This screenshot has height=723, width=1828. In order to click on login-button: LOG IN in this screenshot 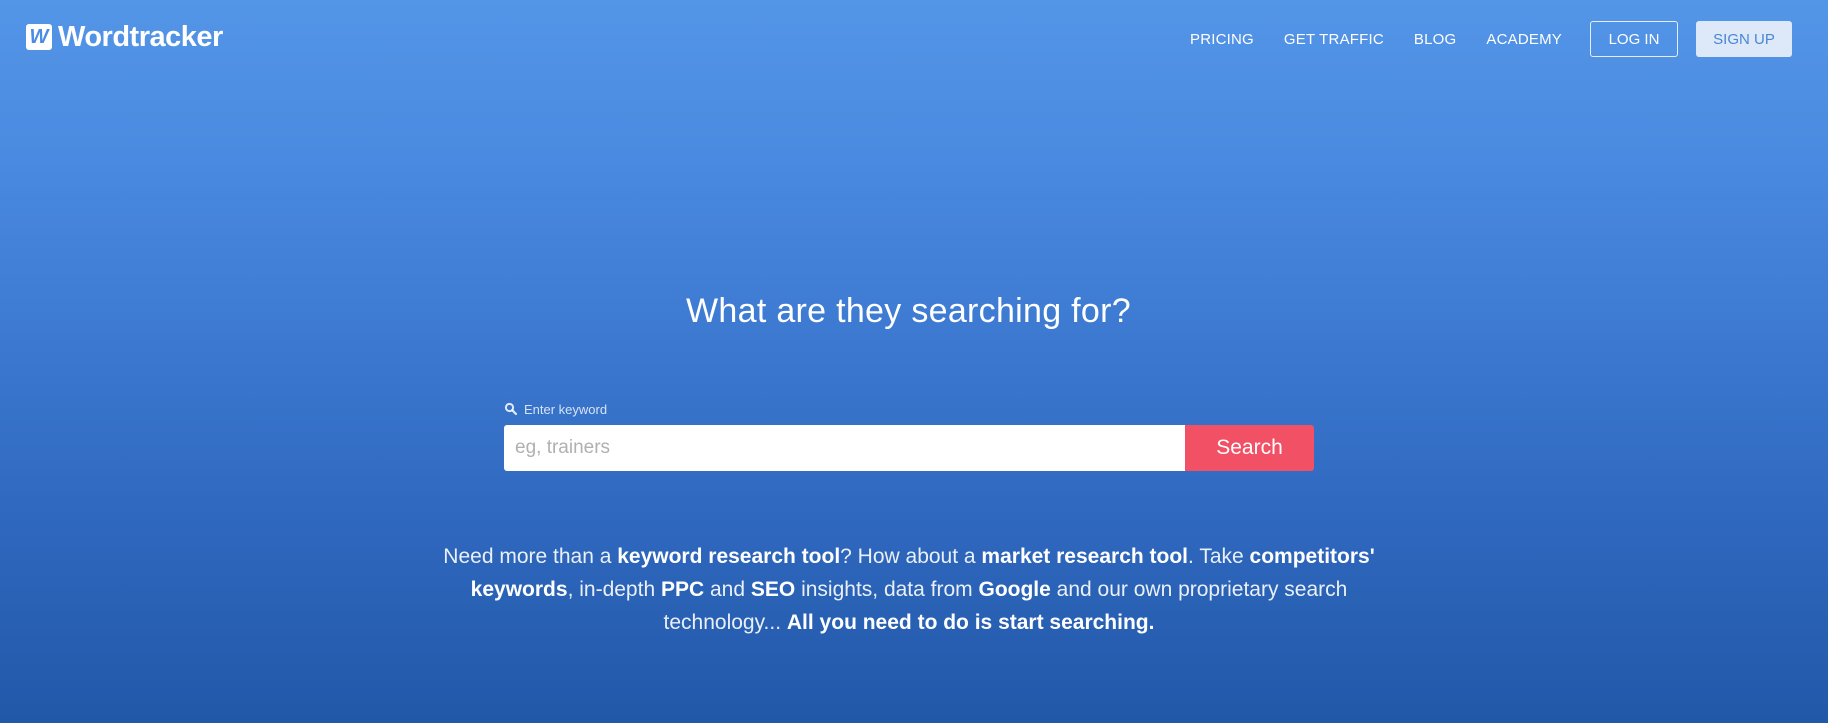, I will do `click(1634, 39)`.